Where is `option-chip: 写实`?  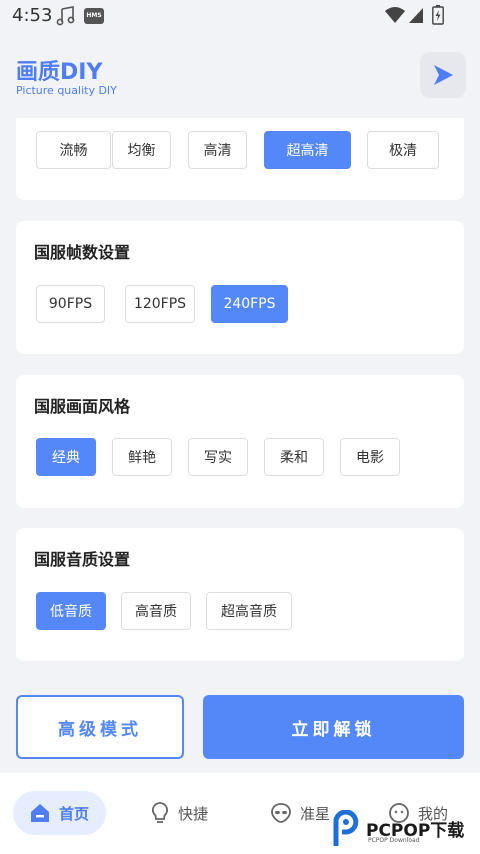 option-chip: 写实 is located at coordinates (218, 457).